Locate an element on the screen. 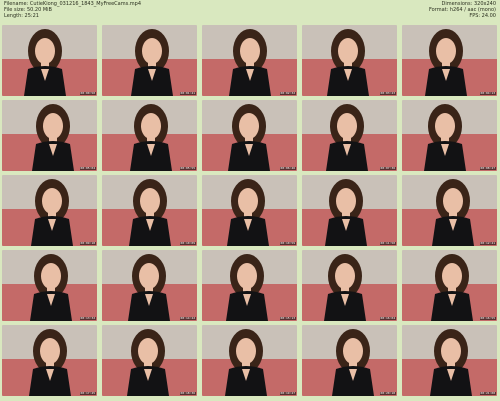  thumbnail-timestamp: 00:05:04 is located at coordinates (87, 168).